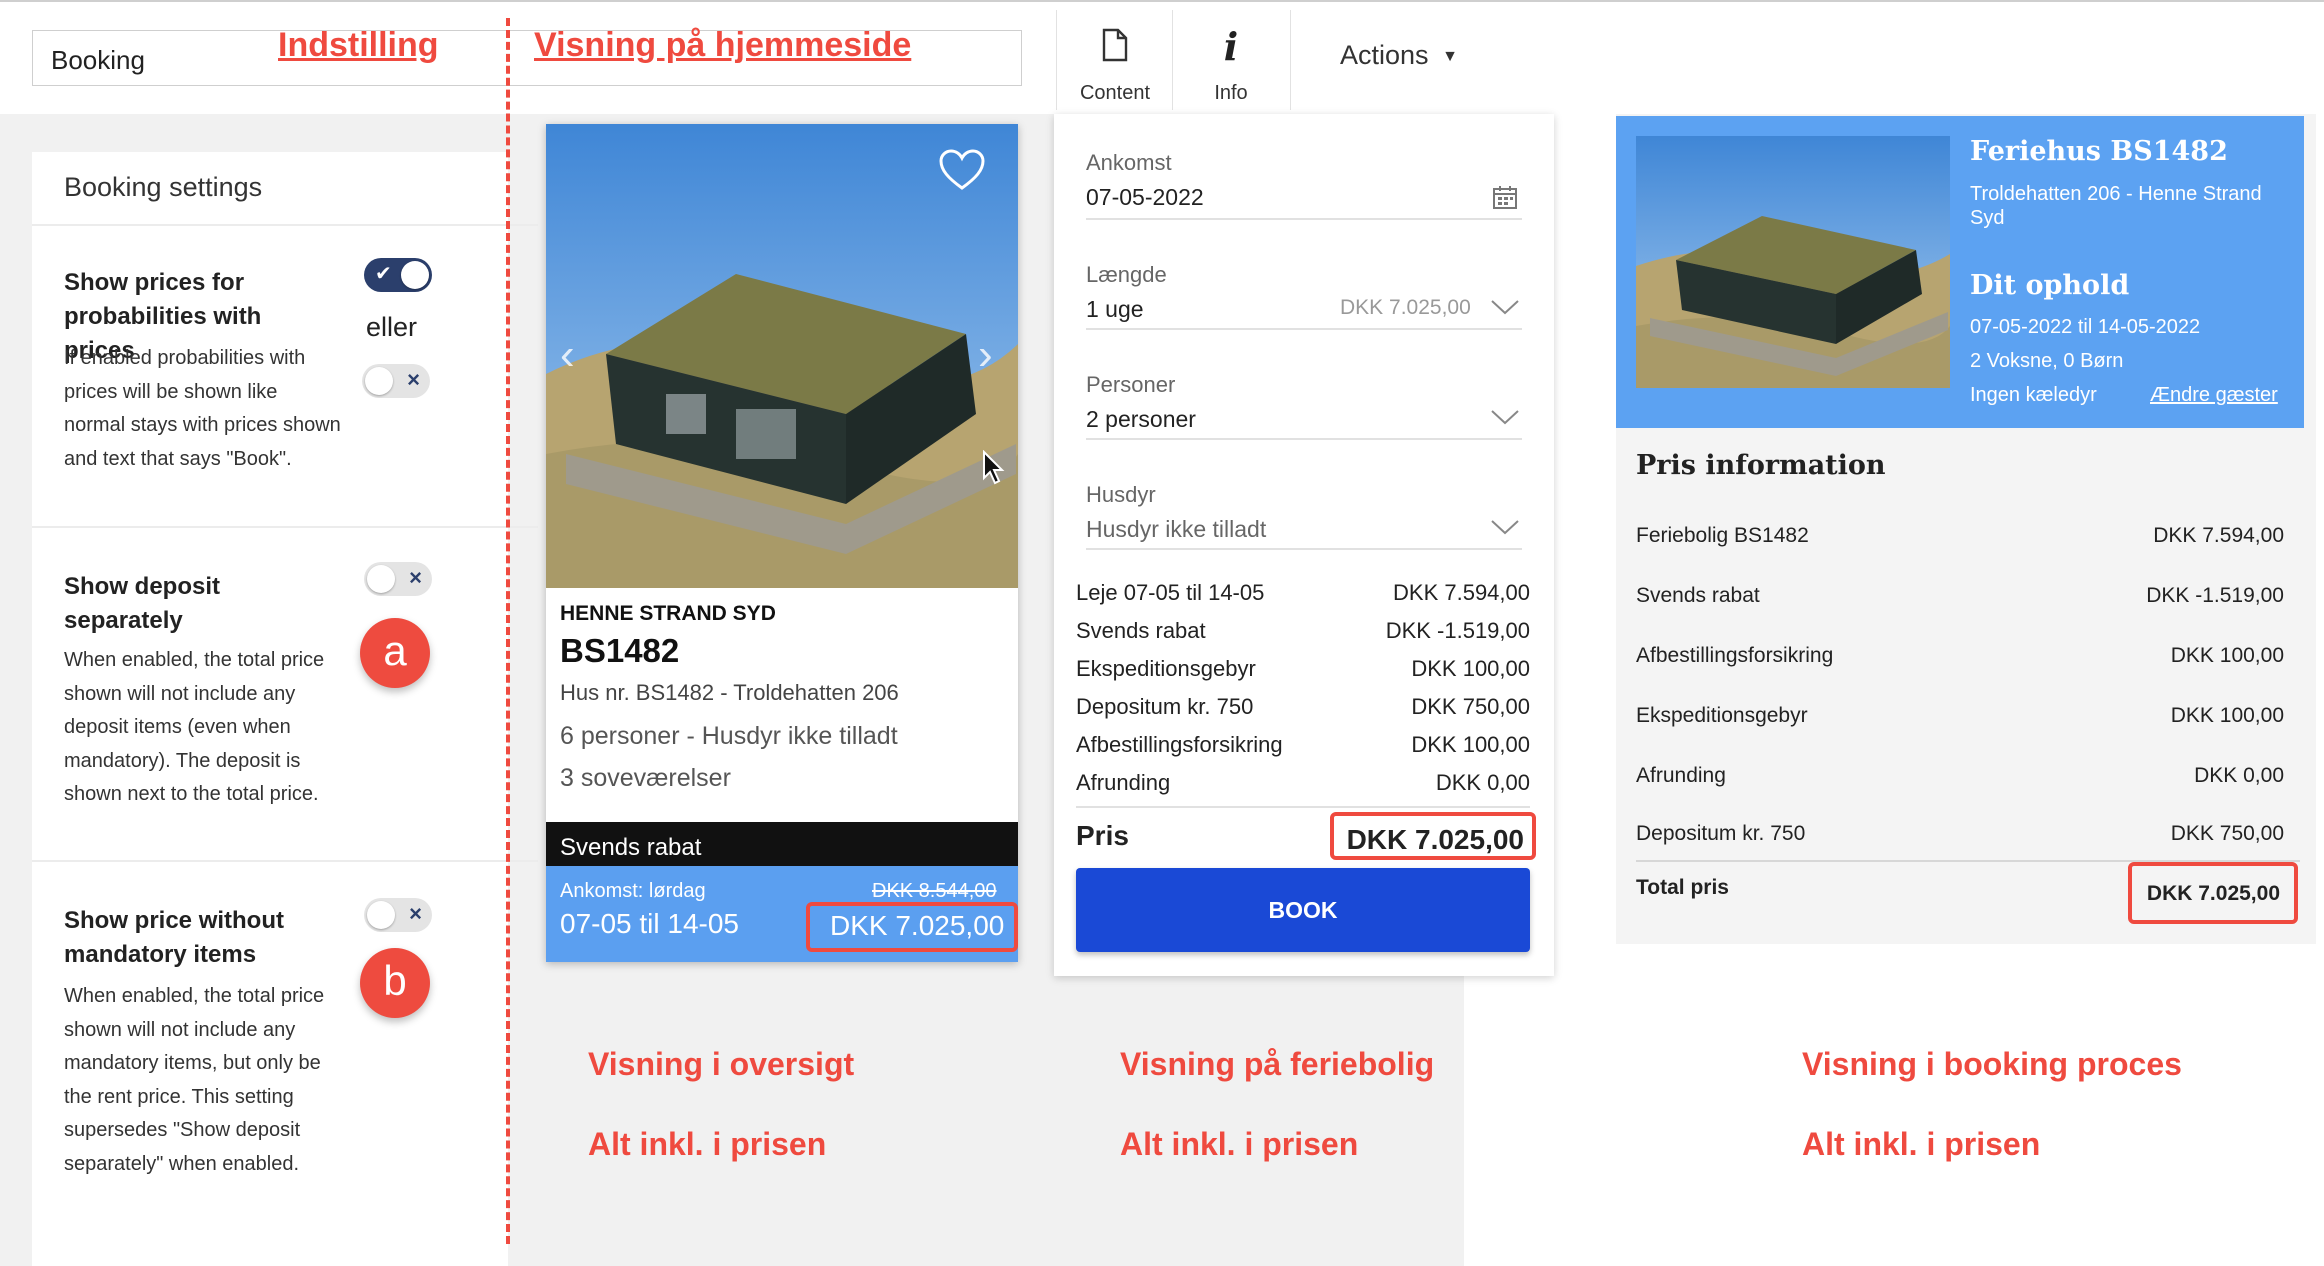 The width and height of the screenshot is (2324, 1266). I want to click on stay-pets: Ingen kæledyr, so click(2033, 395).